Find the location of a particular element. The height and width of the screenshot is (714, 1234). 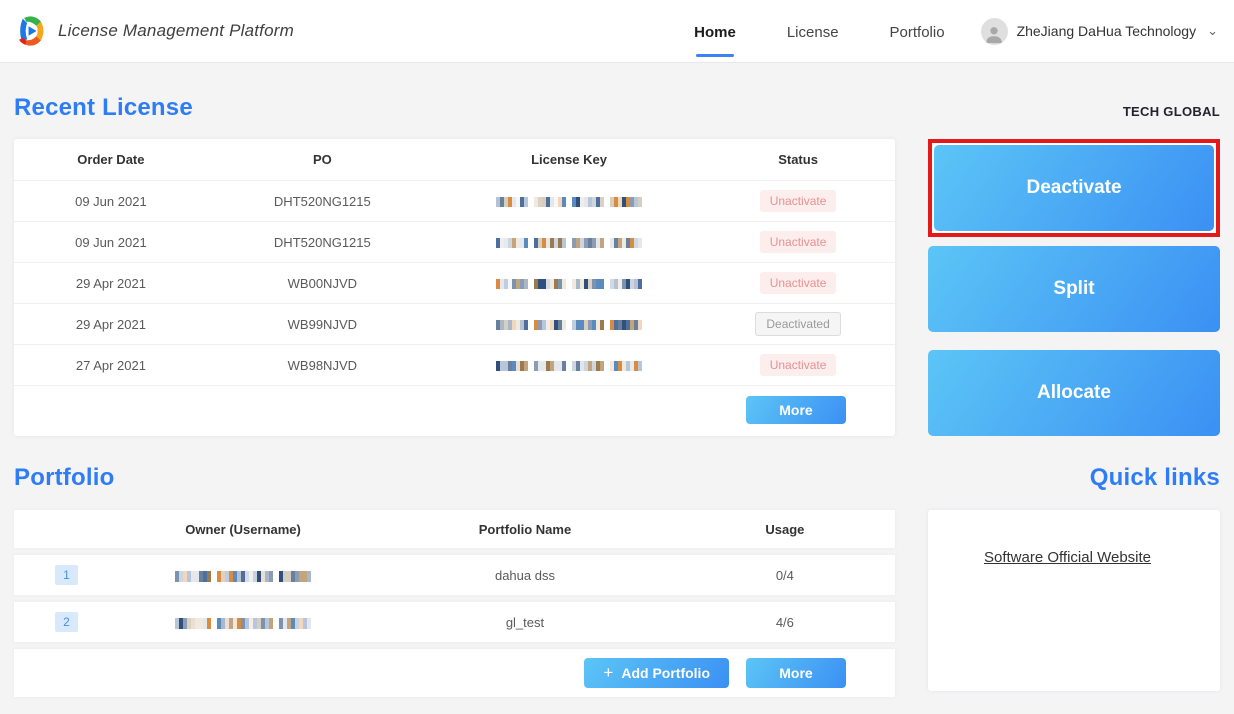

owner-cell is located at coordinates (243, 622).